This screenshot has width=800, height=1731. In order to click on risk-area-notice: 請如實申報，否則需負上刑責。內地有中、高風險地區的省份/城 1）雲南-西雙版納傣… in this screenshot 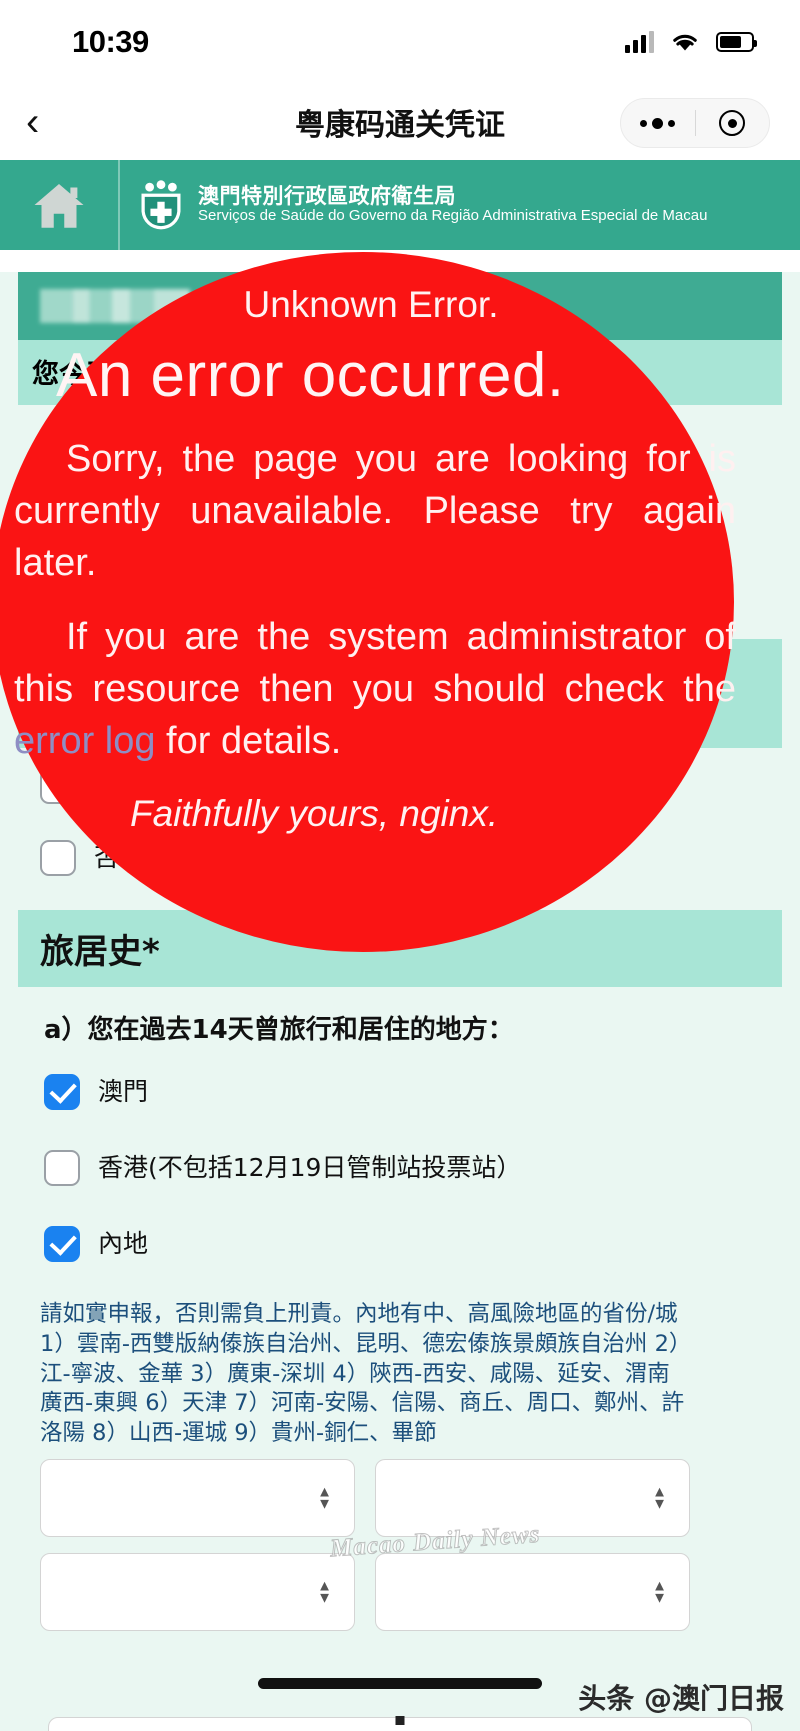, I will do `click(400, 1374)`.